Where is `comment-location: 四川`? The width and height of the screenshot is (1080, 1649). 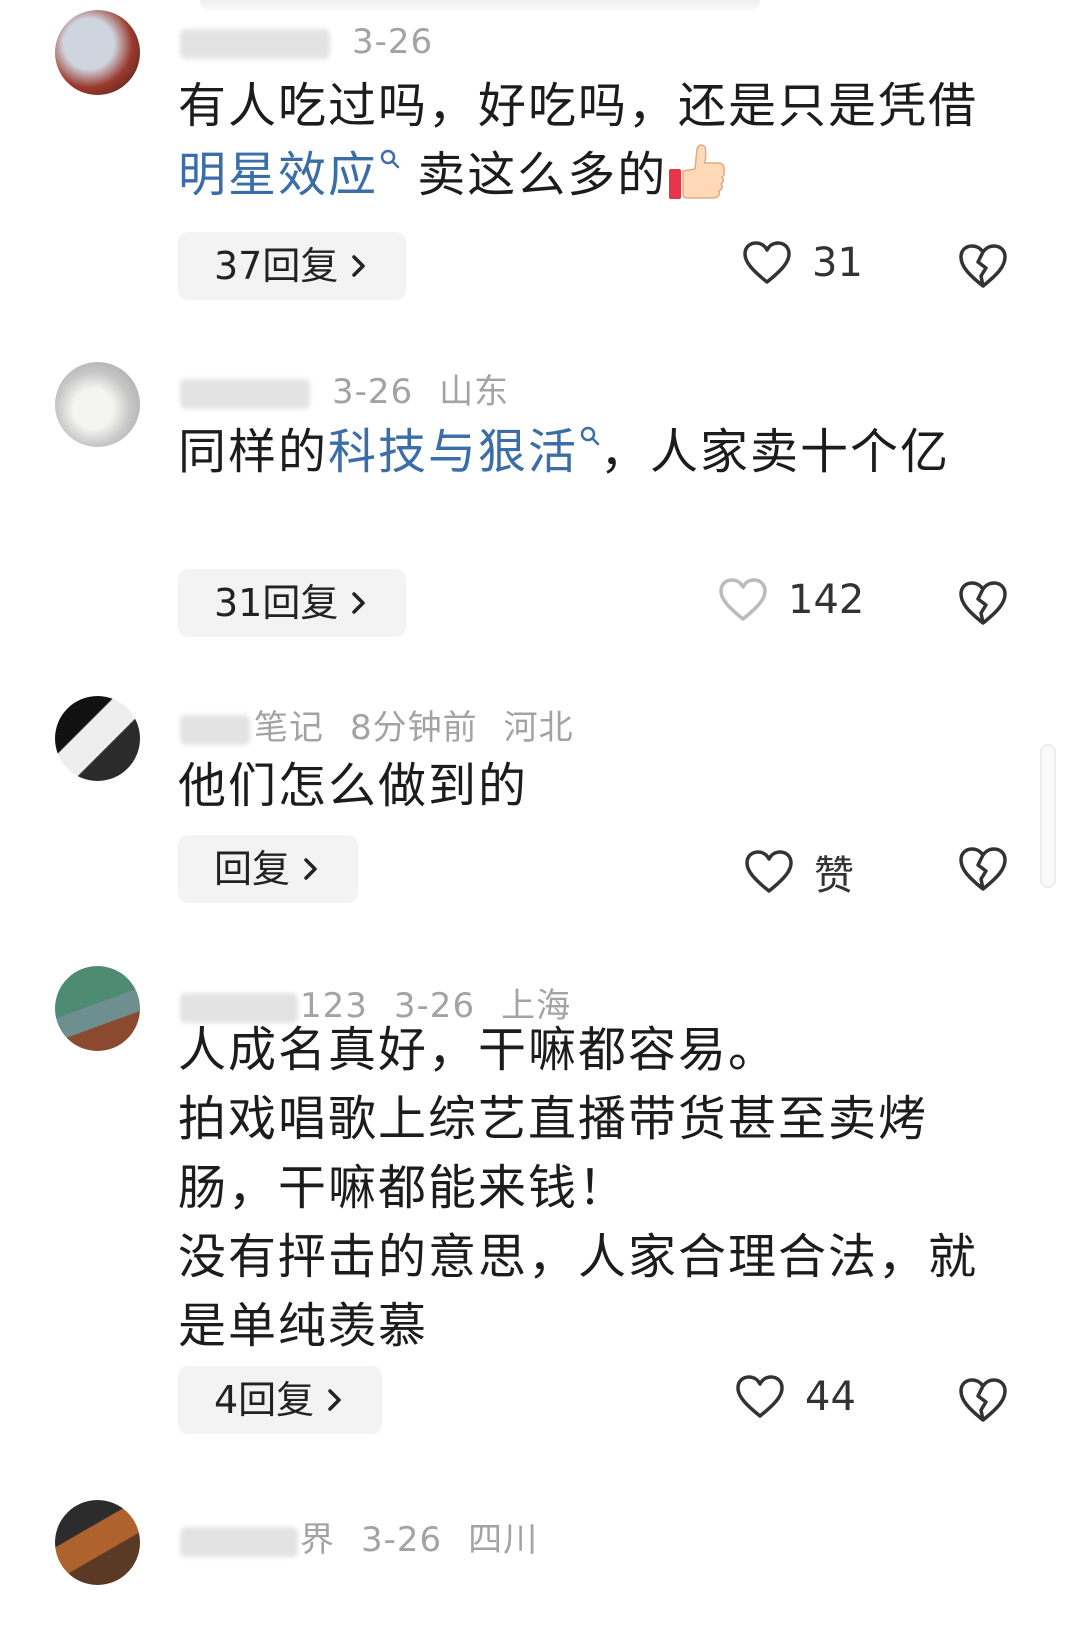
comment-location: 四川 is located at coordinates (503, 1540).